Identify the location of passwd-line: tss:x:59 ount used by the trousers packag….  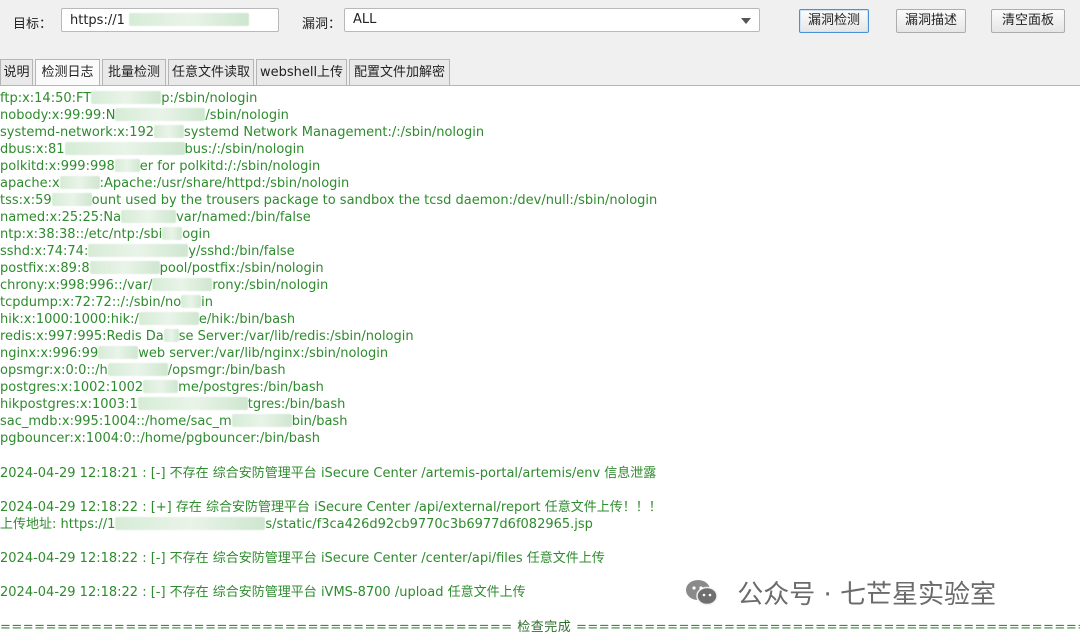
(328, 200).